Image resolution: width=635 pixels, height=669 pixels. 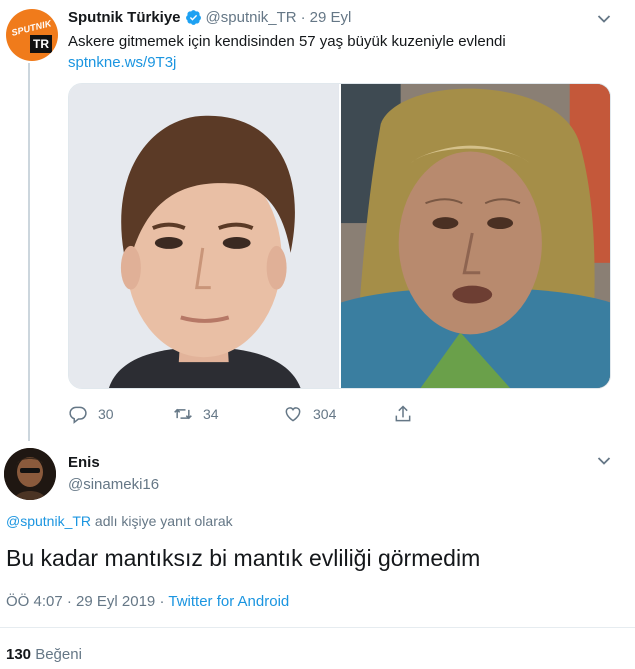 What do you see at coordinates (163, 521) in the screenshot?
I see `replying-to-label: adlı kişiye yanıt olarak` at bounding box center [163, 521].